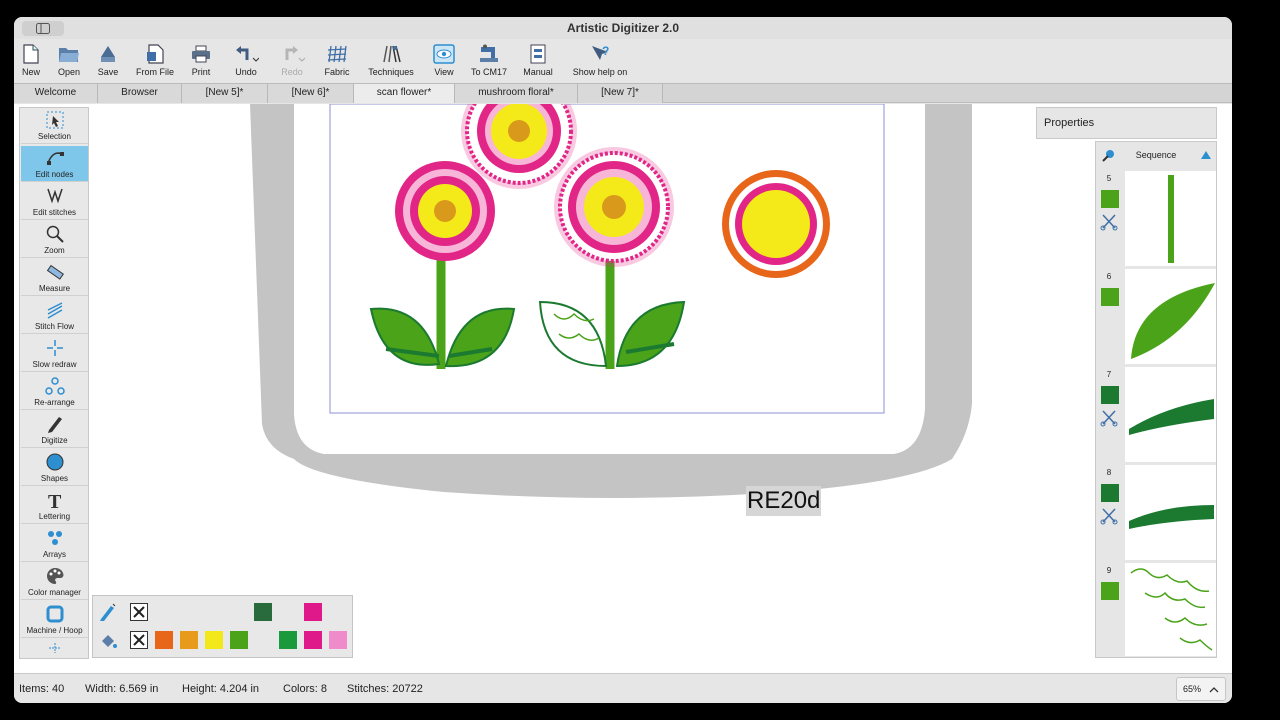 The width and height of the screenshot is (1280, 720). I want to click on sequence-tool-icon, so click(1108, 156).